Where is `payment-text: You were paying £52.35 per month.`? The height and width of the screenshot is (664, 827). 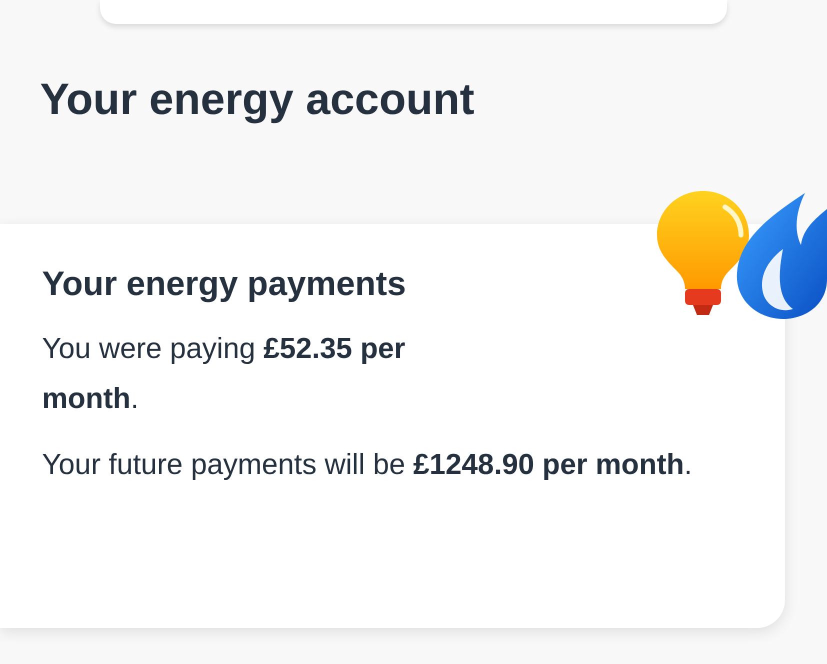
payment-text: You were paying £52.35 per month. is located at coordinates (224, 374).